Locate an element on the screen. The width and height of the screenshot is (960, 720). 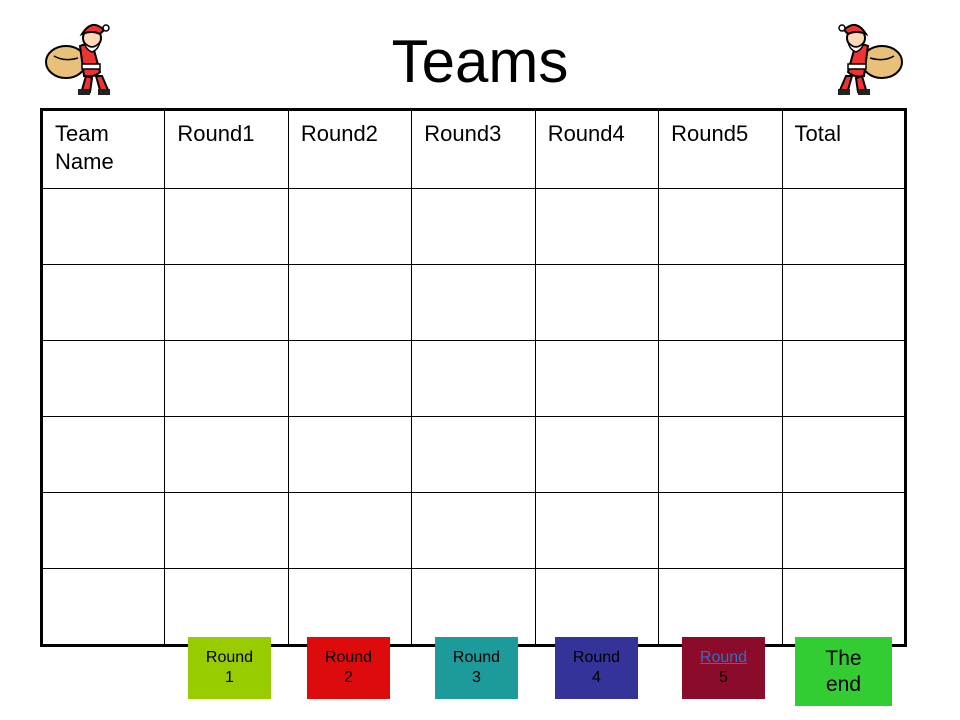
column-header-round1: Round1 is located at coordinates (226, 149).